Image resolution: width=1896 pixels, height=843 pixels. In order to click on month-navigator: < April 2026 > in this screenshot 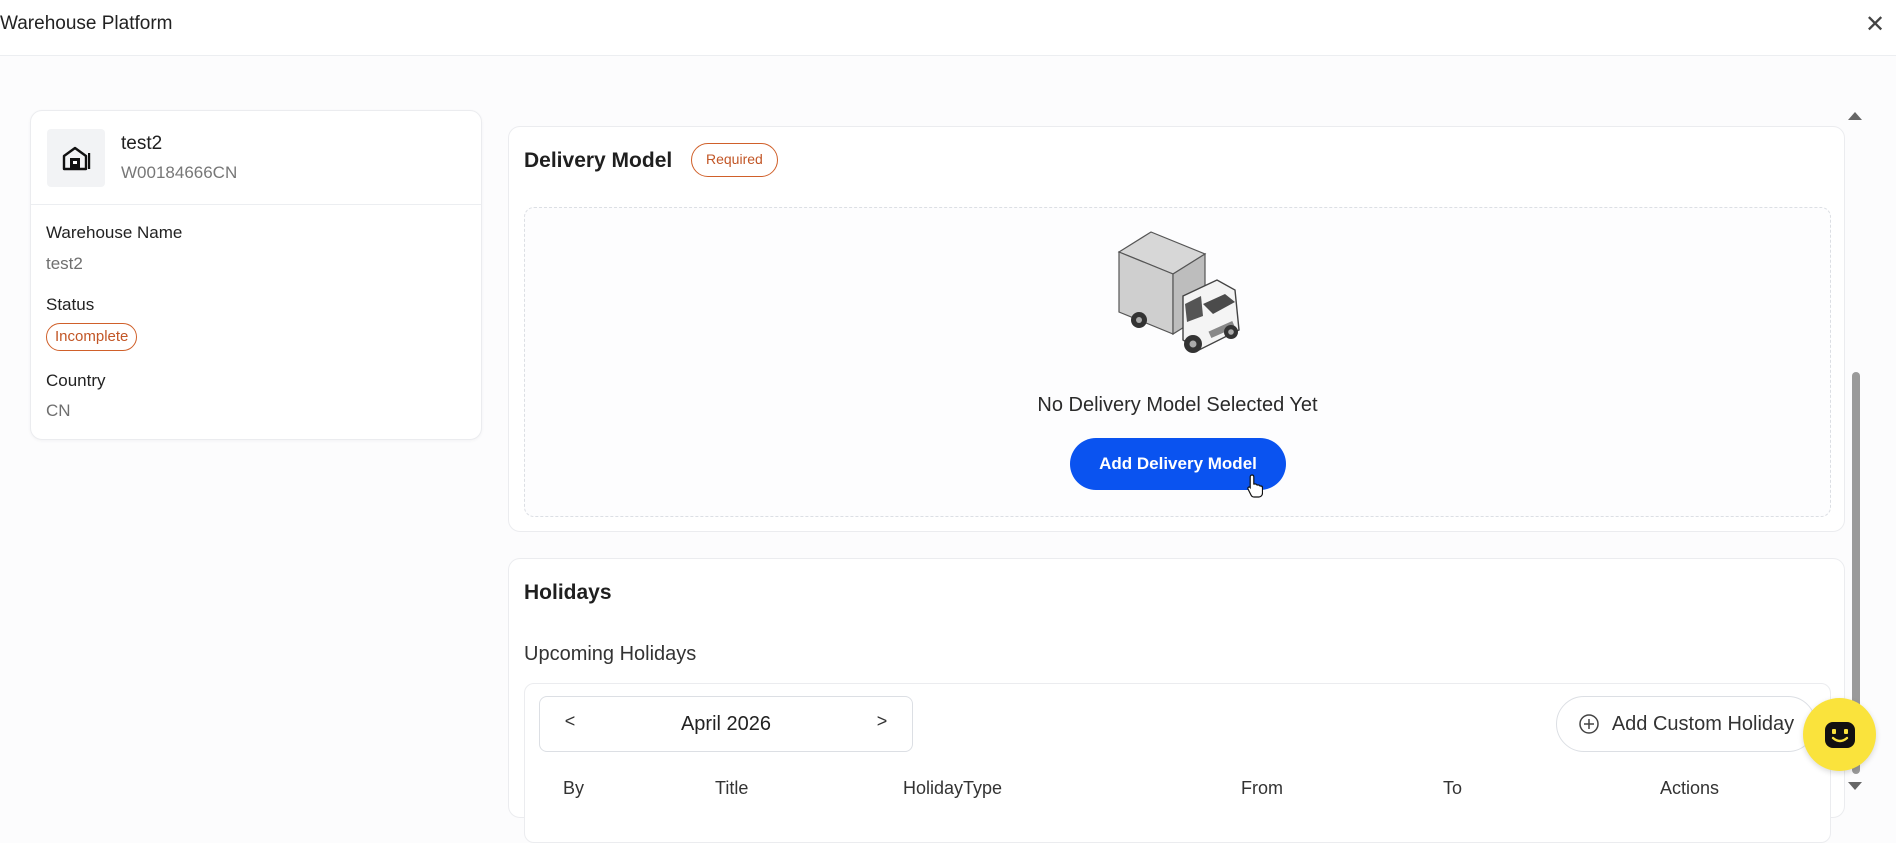, I will do `click(726, 724)`.